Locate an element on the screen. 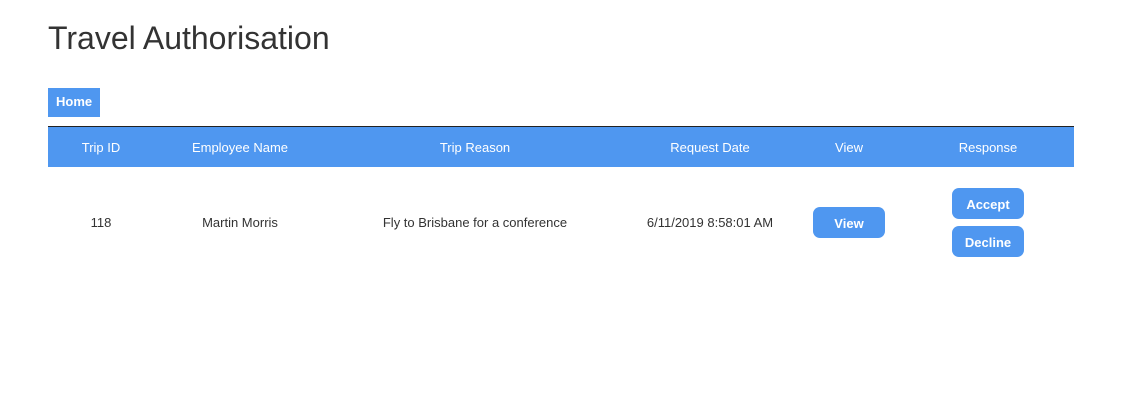  nav-bar: Home is located at coordinates (74, 102).